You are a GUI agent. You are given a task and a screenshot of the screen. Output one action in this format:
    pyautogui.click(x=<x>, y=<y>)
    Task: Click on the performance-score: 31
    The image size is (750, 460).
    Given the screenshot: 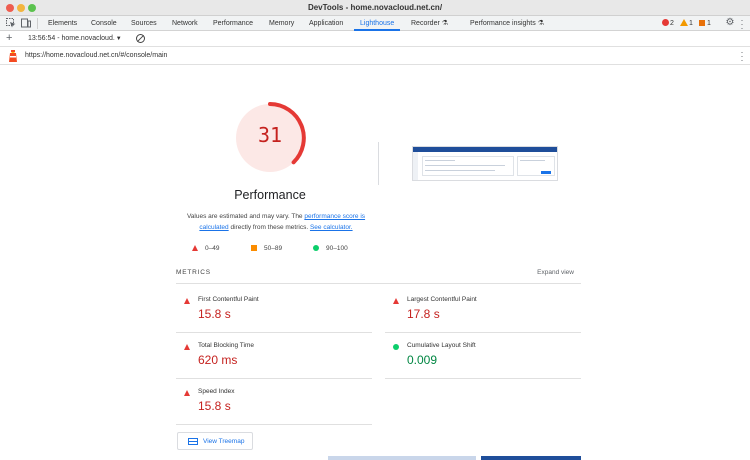 What is the action you would take?
    pyautogui.click(x=270, y=135)
    